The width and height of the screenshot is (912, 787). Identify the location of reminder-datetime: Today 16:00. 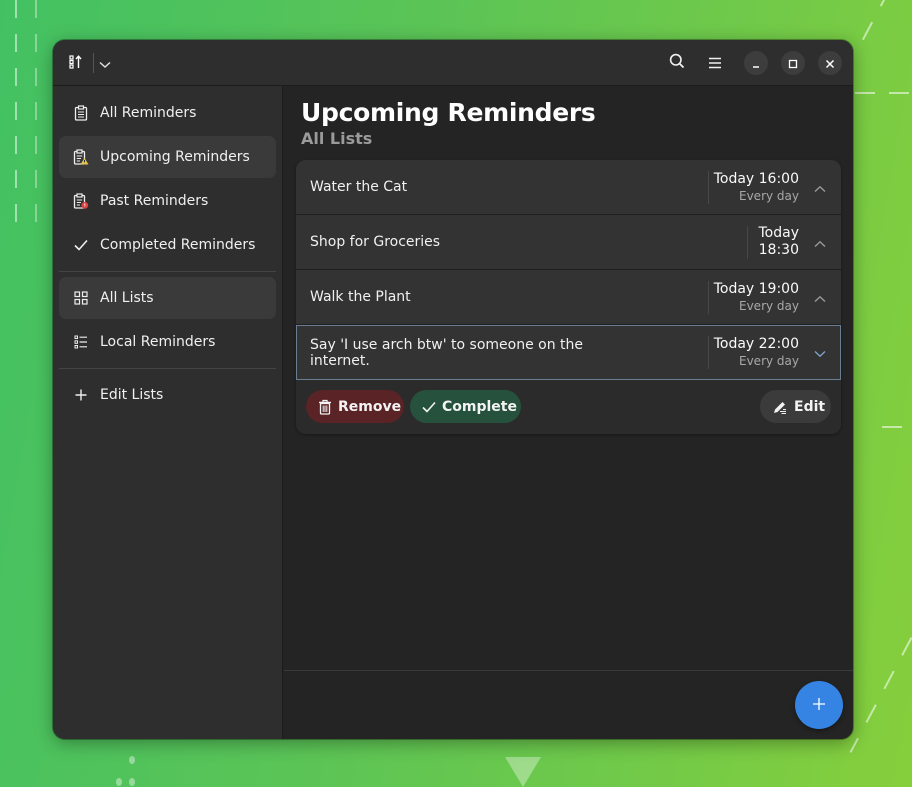
(756, 178).